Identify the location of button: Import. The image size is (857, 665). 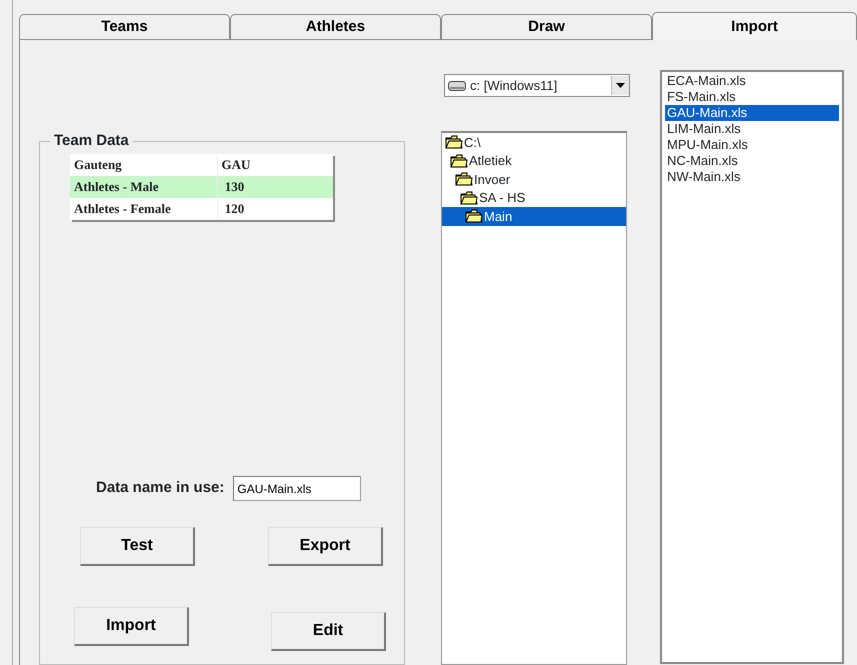
(131, 626).